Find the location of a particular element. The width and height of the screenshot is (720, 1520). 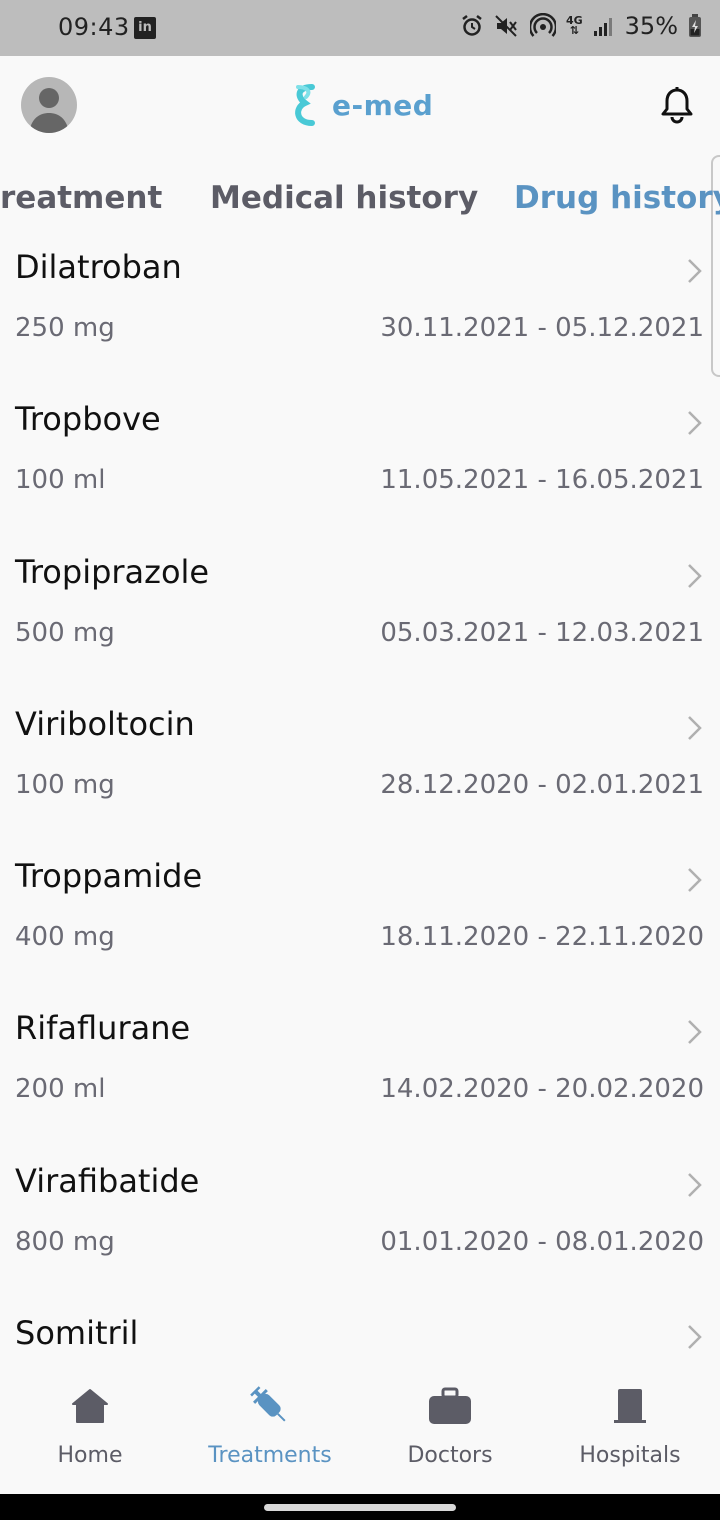

history-tabs: reatment Medical history Drug history is located at coordinates (360, 201).